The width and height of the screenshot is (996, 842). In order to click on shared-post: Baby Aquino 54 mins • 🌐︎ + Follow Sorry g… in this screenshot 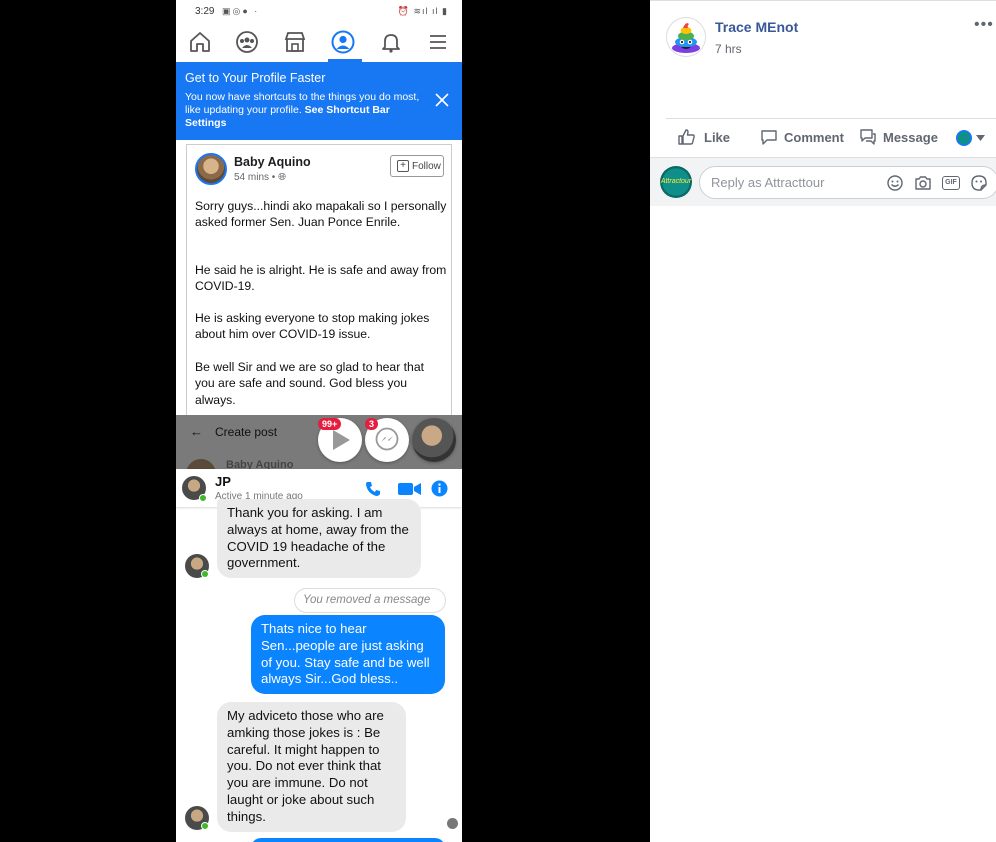, I will do `click(319, 281)`.